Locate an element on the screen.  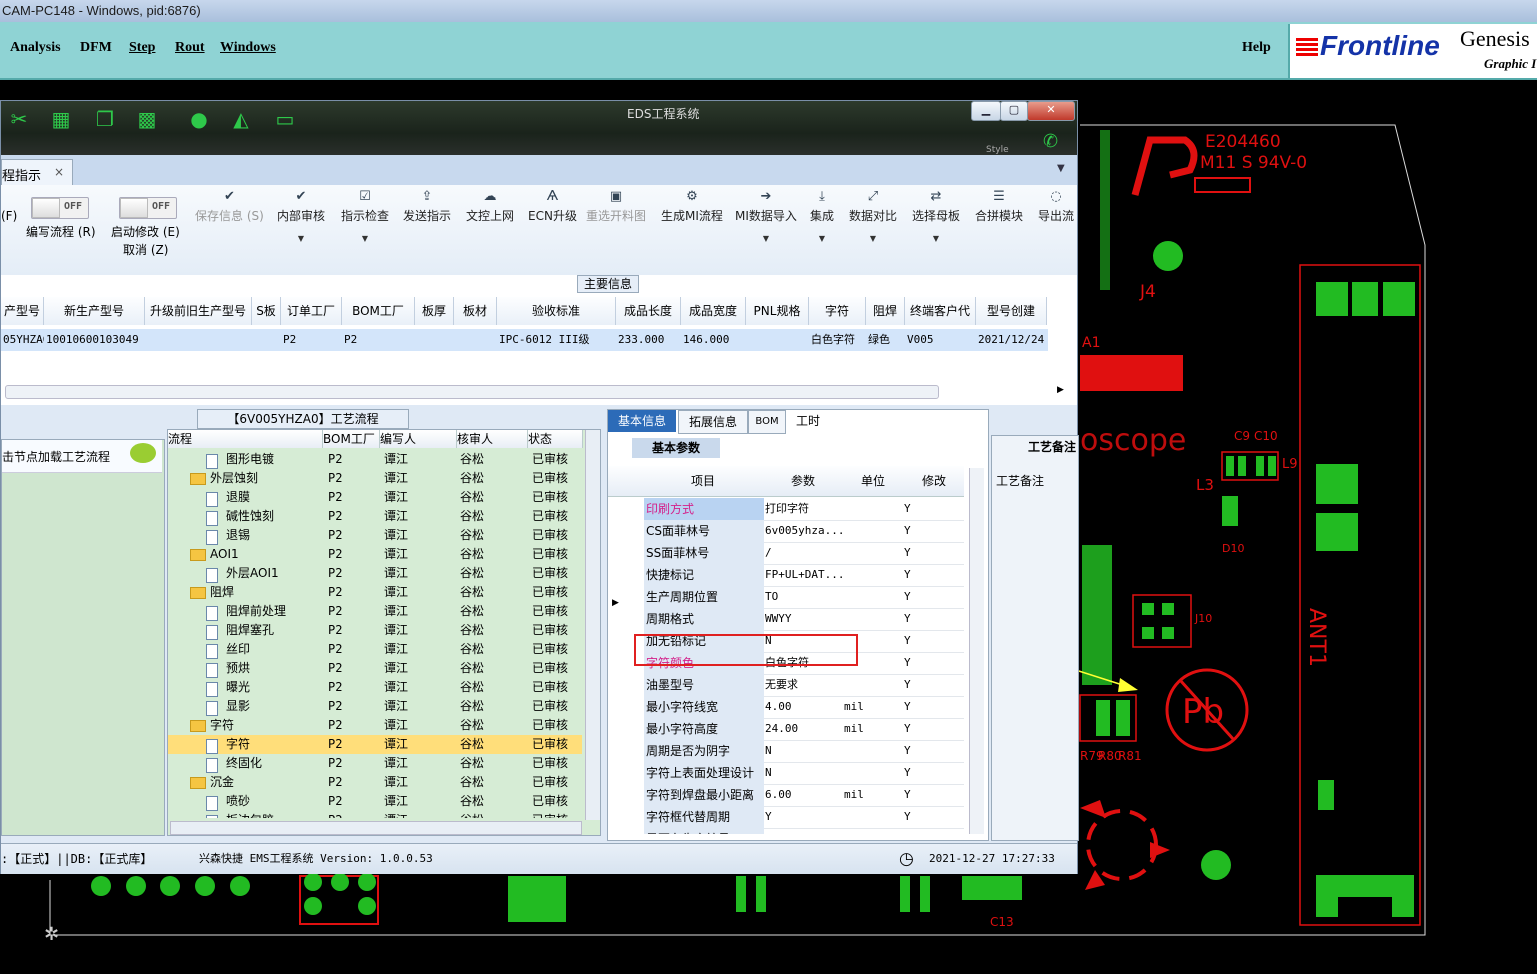
scissors-icon: ✂ is located at coordinates (19, 119).